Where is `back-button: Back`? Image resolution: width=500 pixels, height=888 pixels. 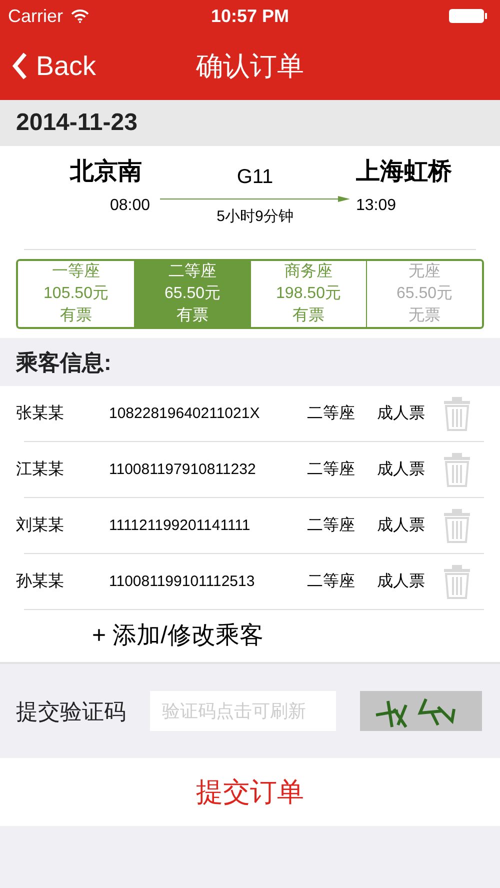
back-button: Back is located at coordinates (48, 66).